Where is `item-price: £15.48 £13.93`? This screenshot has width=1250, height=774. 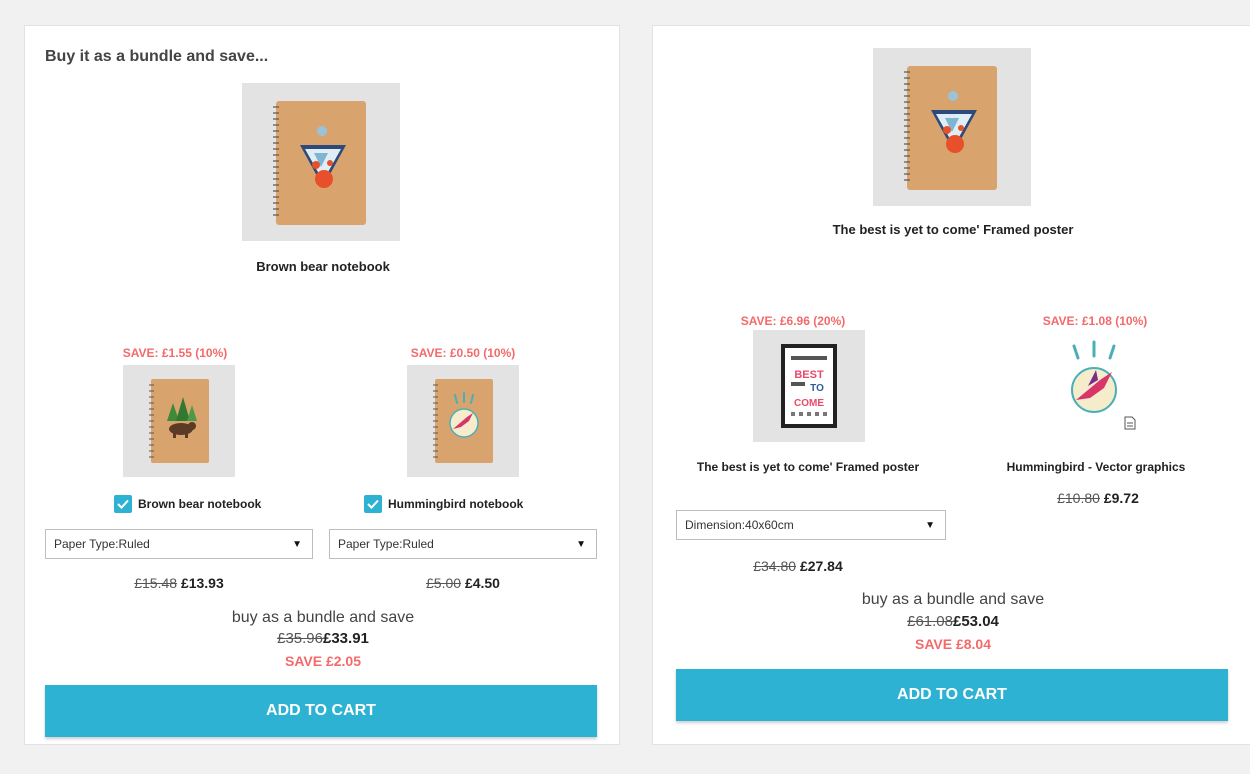
item-price: £15.48 £13.93 is located at coordinates (179, 583).